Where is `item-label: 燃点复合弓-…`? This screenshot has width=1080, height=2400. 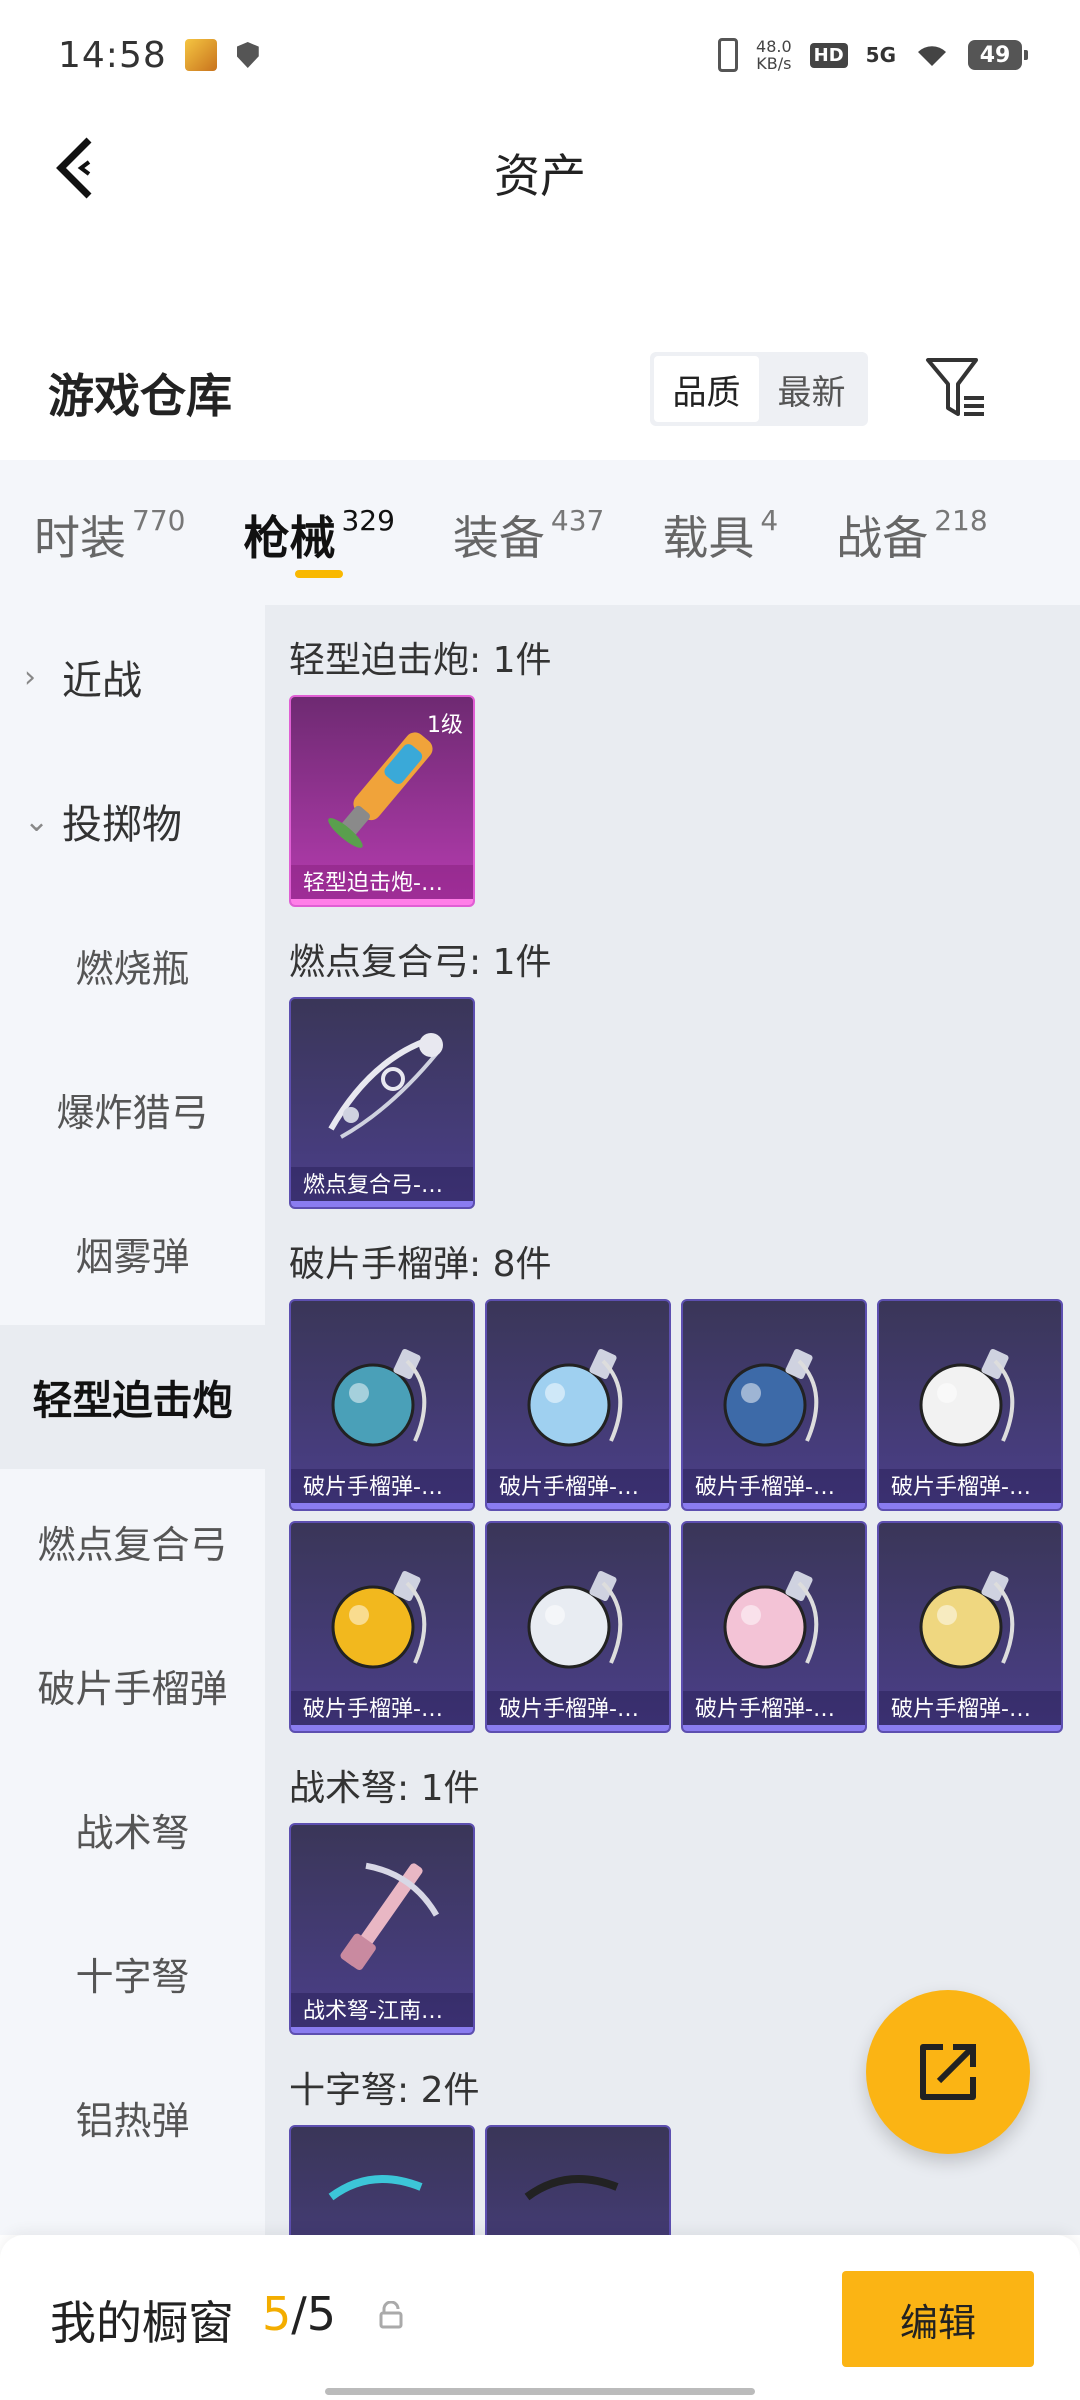 item-label: 燃点复合弓-… is located at coordinates (382, 1184).